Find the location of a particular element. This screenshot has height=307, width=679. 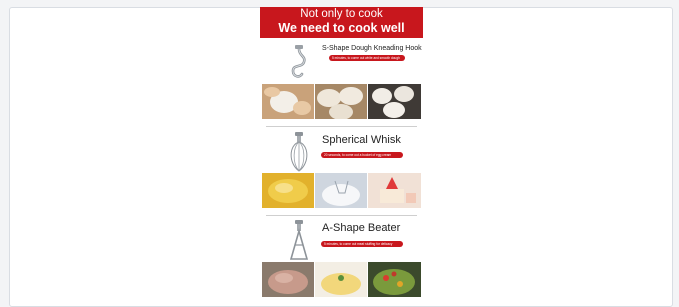

cake-photo is located at coordinates (394, 190).